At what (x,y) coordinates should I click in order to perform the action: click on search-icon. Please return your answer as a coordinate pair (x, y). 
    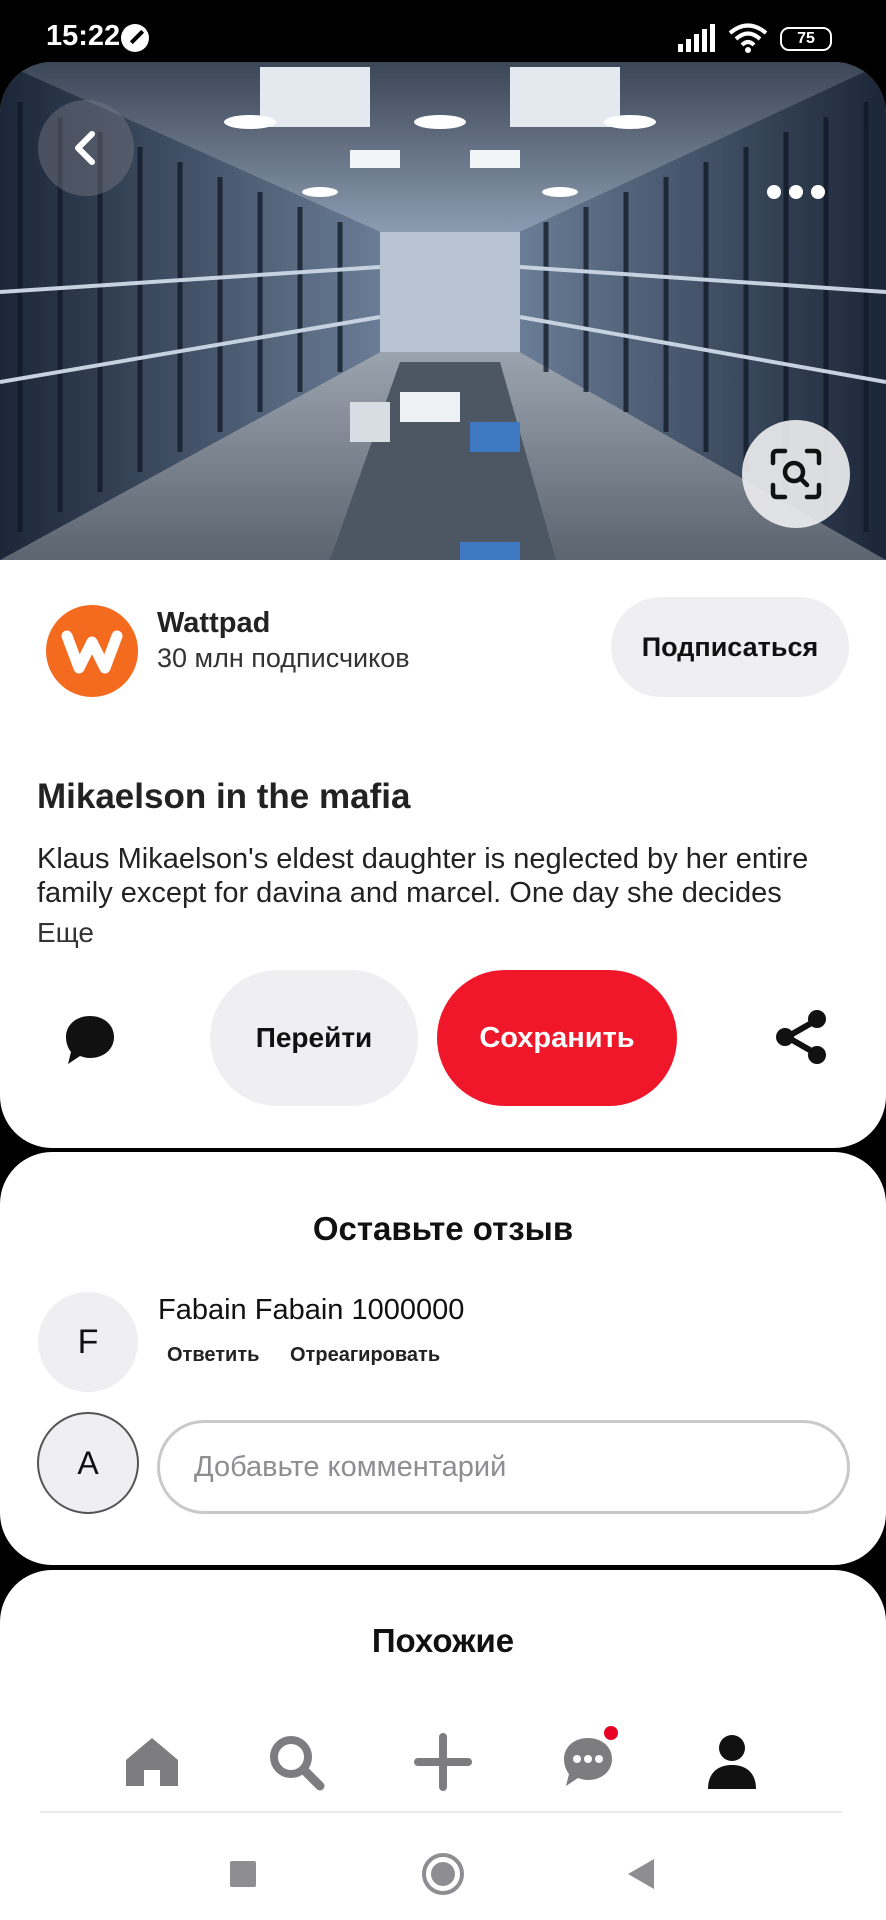
    Looking at the image, I should click on (297, 1763).